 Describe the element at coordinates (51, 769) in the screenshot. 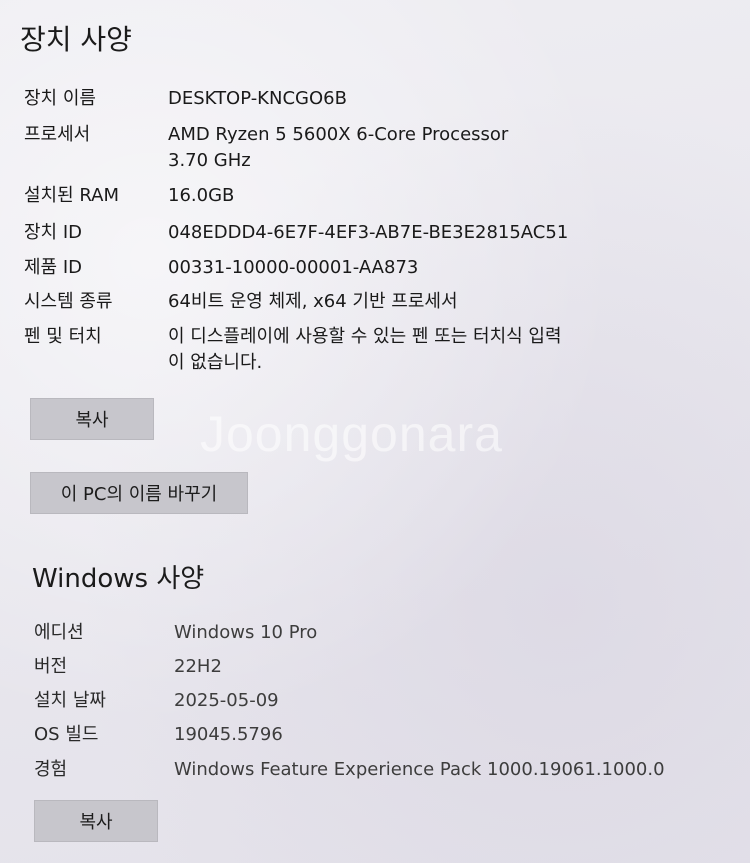

I see `spec-label: 경험` at that location.